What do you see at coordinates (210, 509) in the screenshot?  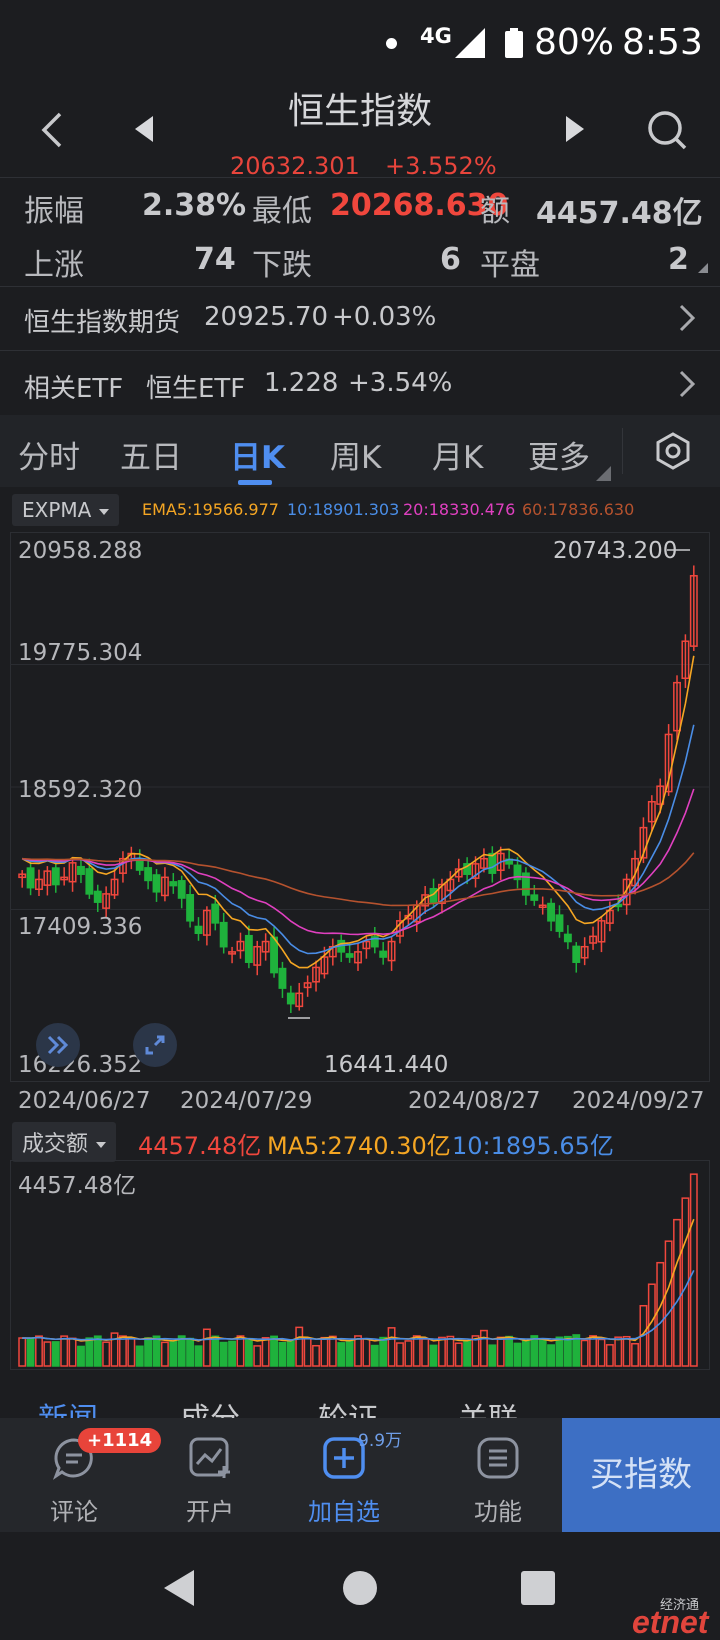 I see `ema5-legend: EMA5:19566.977` at bounding box center [210, 509].